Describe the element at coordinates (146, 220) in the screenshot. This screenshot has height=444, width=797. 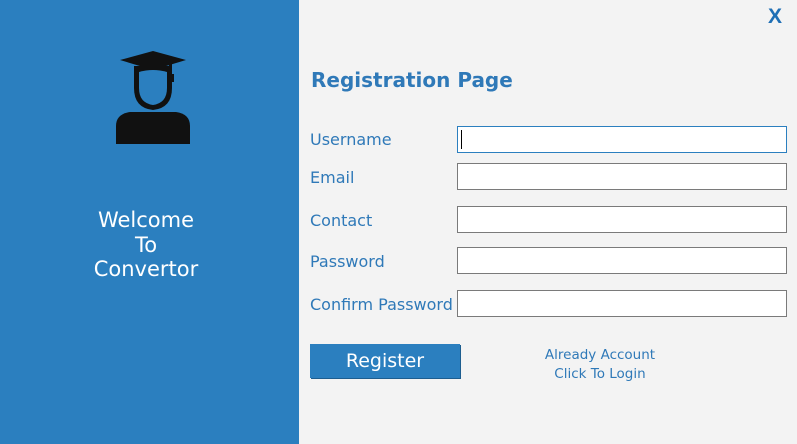
I see `welcome-line-1: Welcome` at that location.